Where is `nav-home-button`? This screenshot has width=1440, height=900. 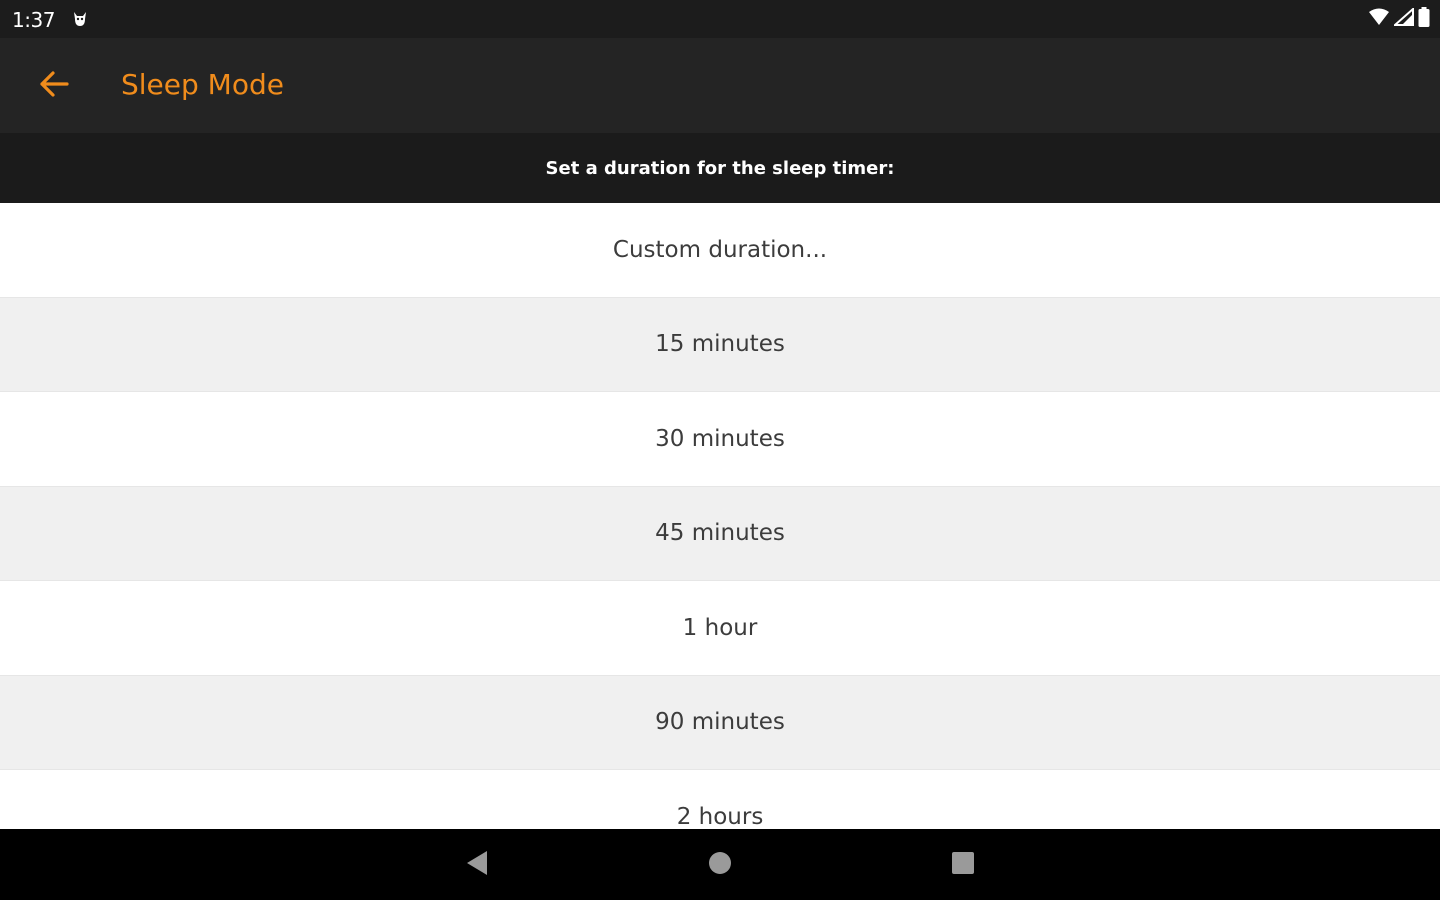 nav-home-button is located at coordinates (720, 865).